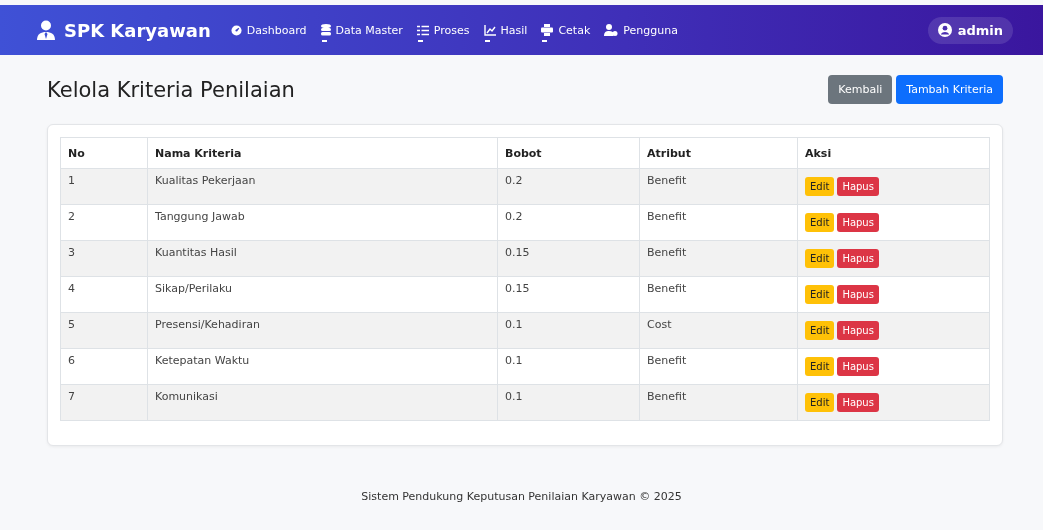 This screenshot has height=530, width=1043. What do you see at coordinates (104, 186) in the screenshot?
I see `table-cell: 1` at bounding box center [104, 186].